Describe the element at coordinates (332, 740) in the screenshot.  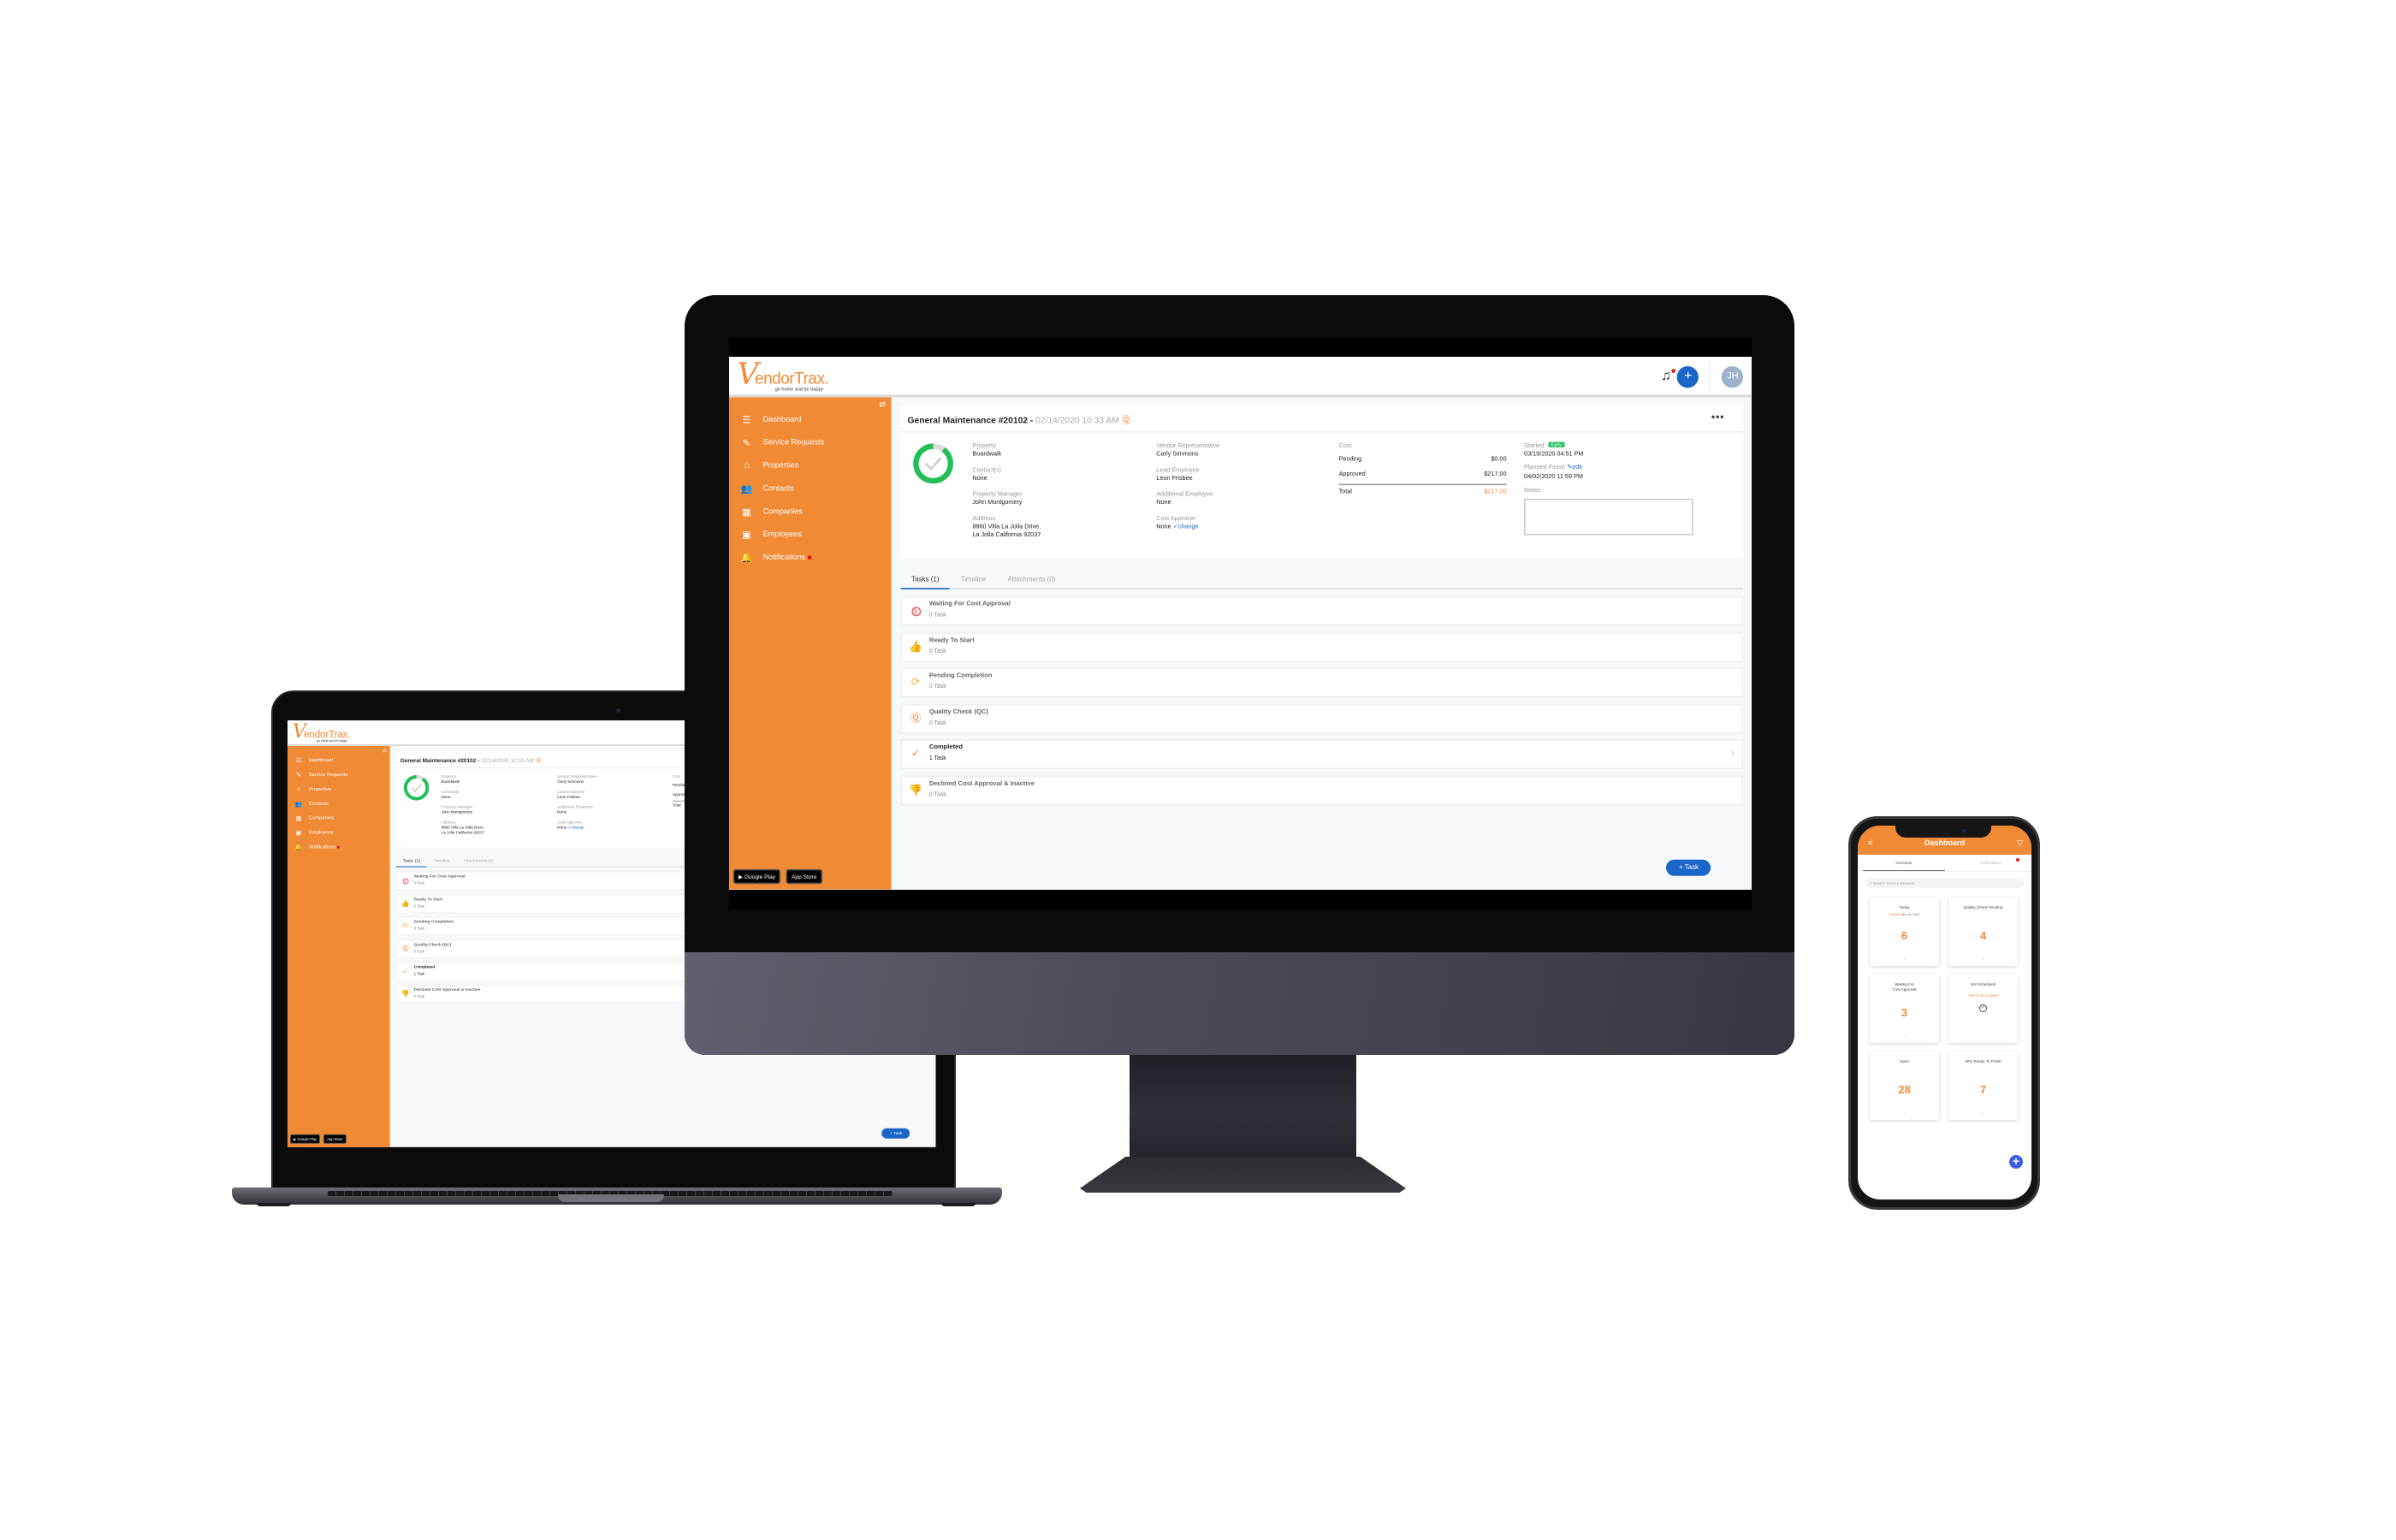
I see `logo-tagline: go home and be happy` at that location.